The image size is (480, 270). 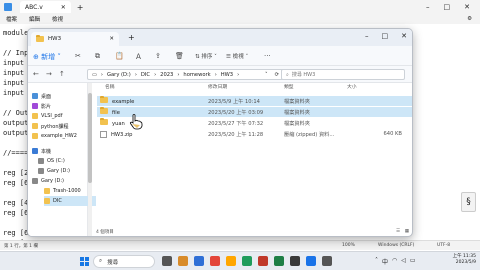 What do you see at coordinates (385, 261) in the screenshot?
I see `ime-indicator: 中` at bounding box center [385, 261].